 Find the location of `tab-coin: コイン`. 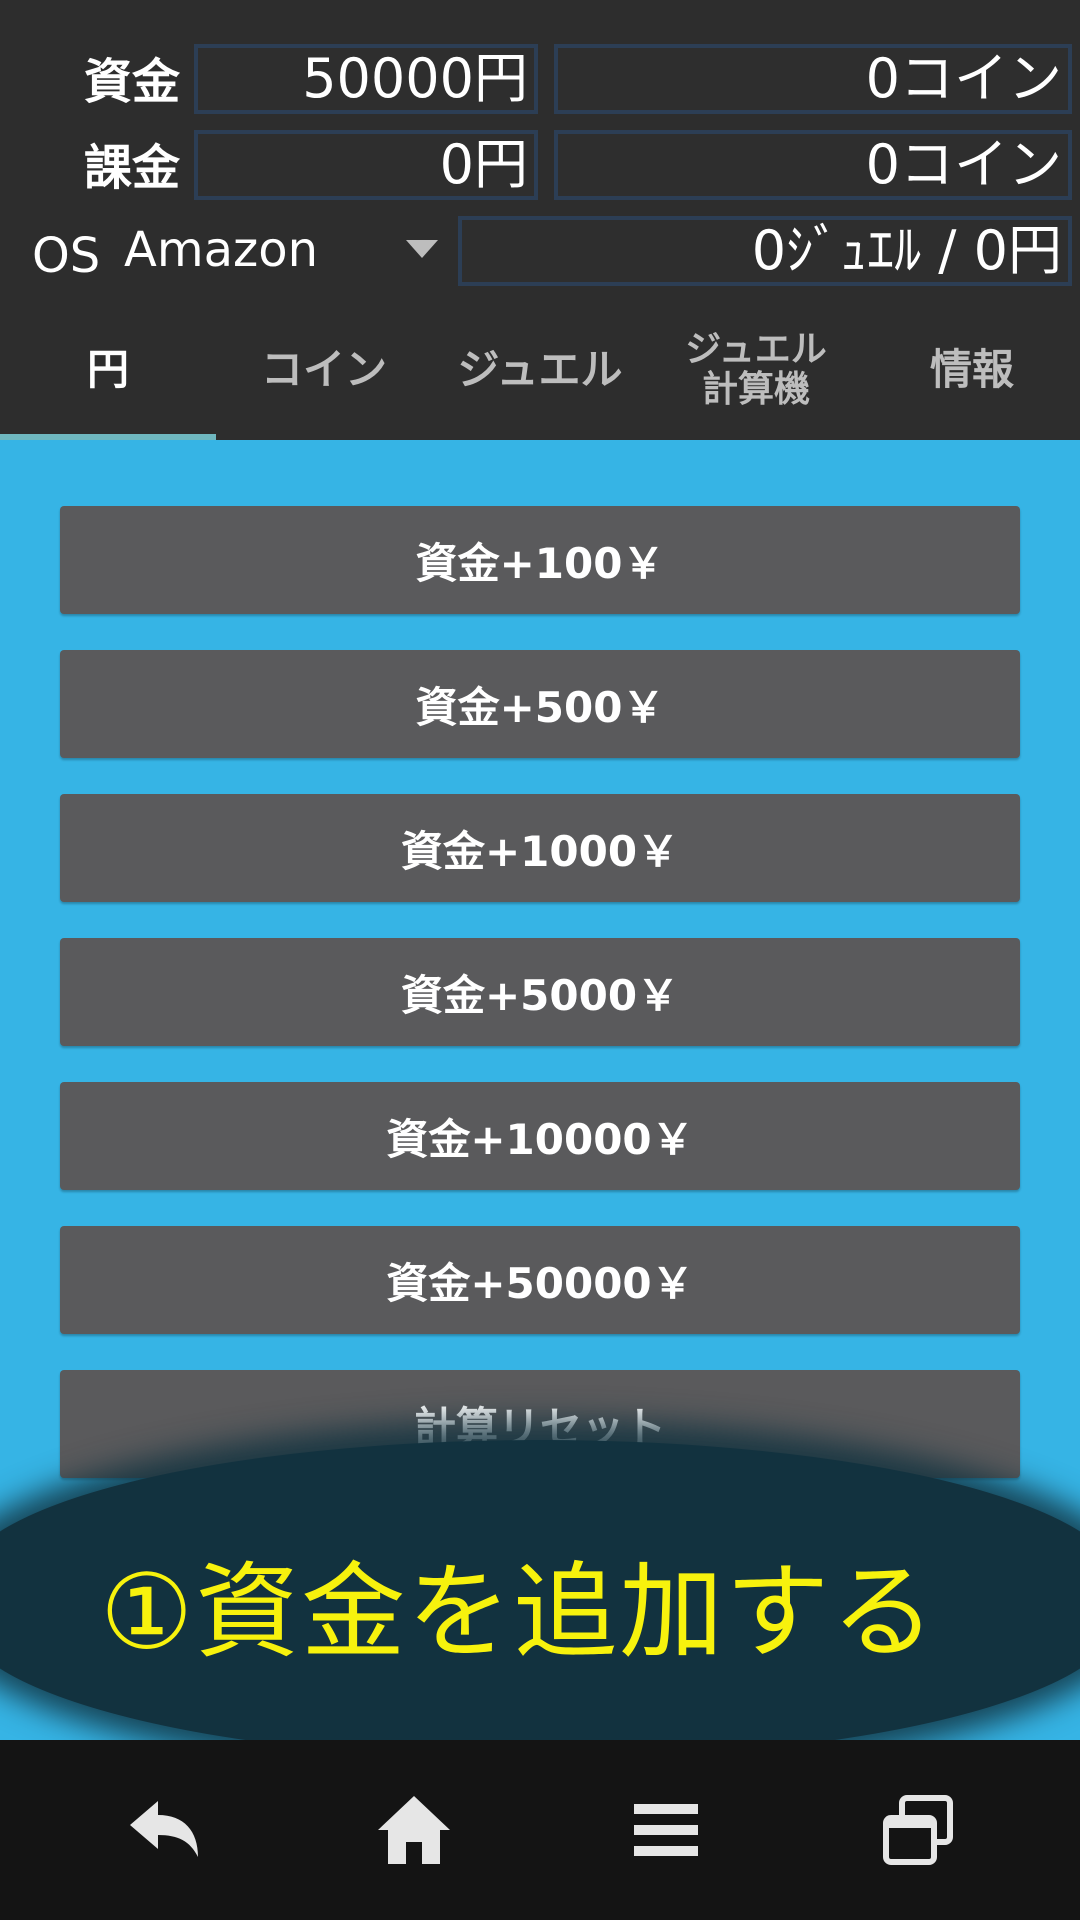

tab-coin: コイン is located at coordinates (324, 370).